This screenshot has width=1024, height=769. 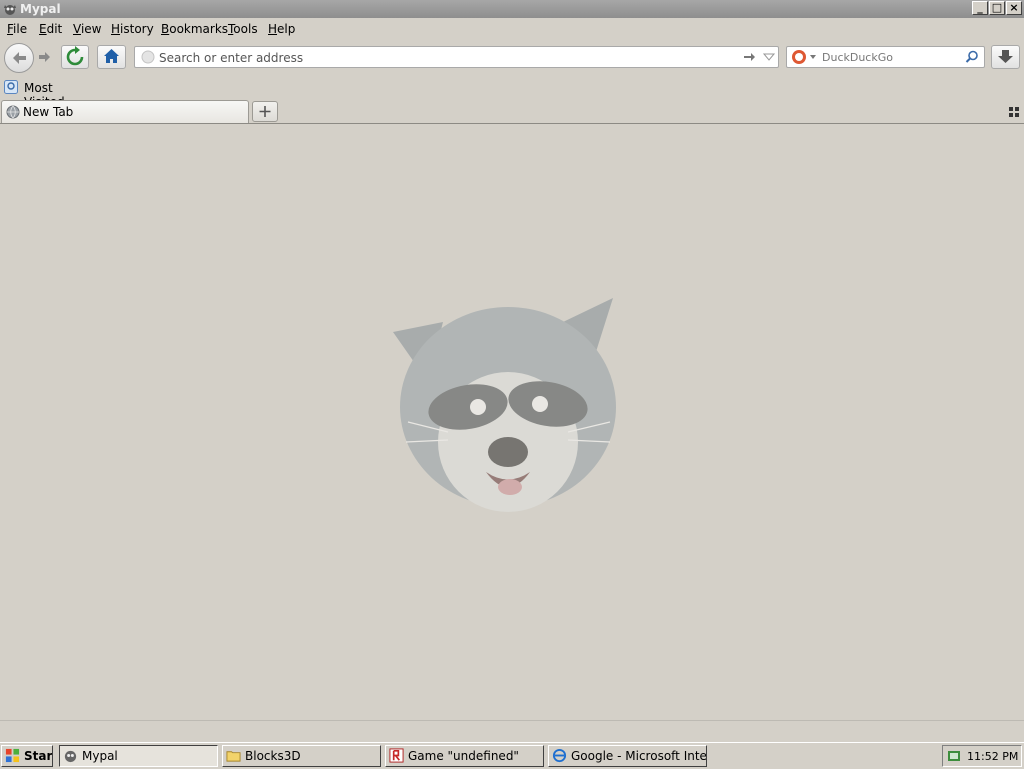 I want to click on start-button: Start, so click(x=27, y=756).